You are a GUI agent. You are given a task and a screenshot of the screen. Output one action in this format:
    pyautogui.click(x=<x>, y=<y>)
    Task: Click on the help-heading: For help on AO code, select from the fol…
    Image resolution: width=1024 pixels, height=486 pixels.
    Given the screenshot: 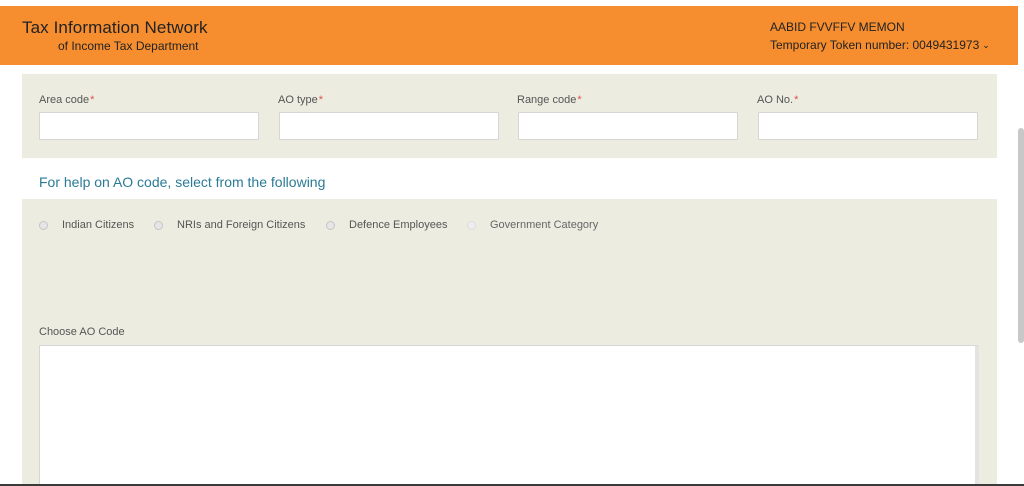 What is the action you would take?
    pyautogui.click(x=182, y=182)
    